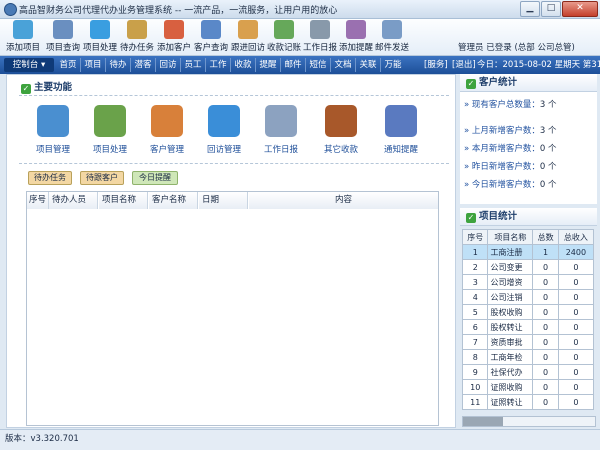 This screenshot has width=600, height=450. What do you see at coordinates (63, 37) in the screenshot?
I see `toolbar-project-search: 项目查询` at bounding box center [63, 37].